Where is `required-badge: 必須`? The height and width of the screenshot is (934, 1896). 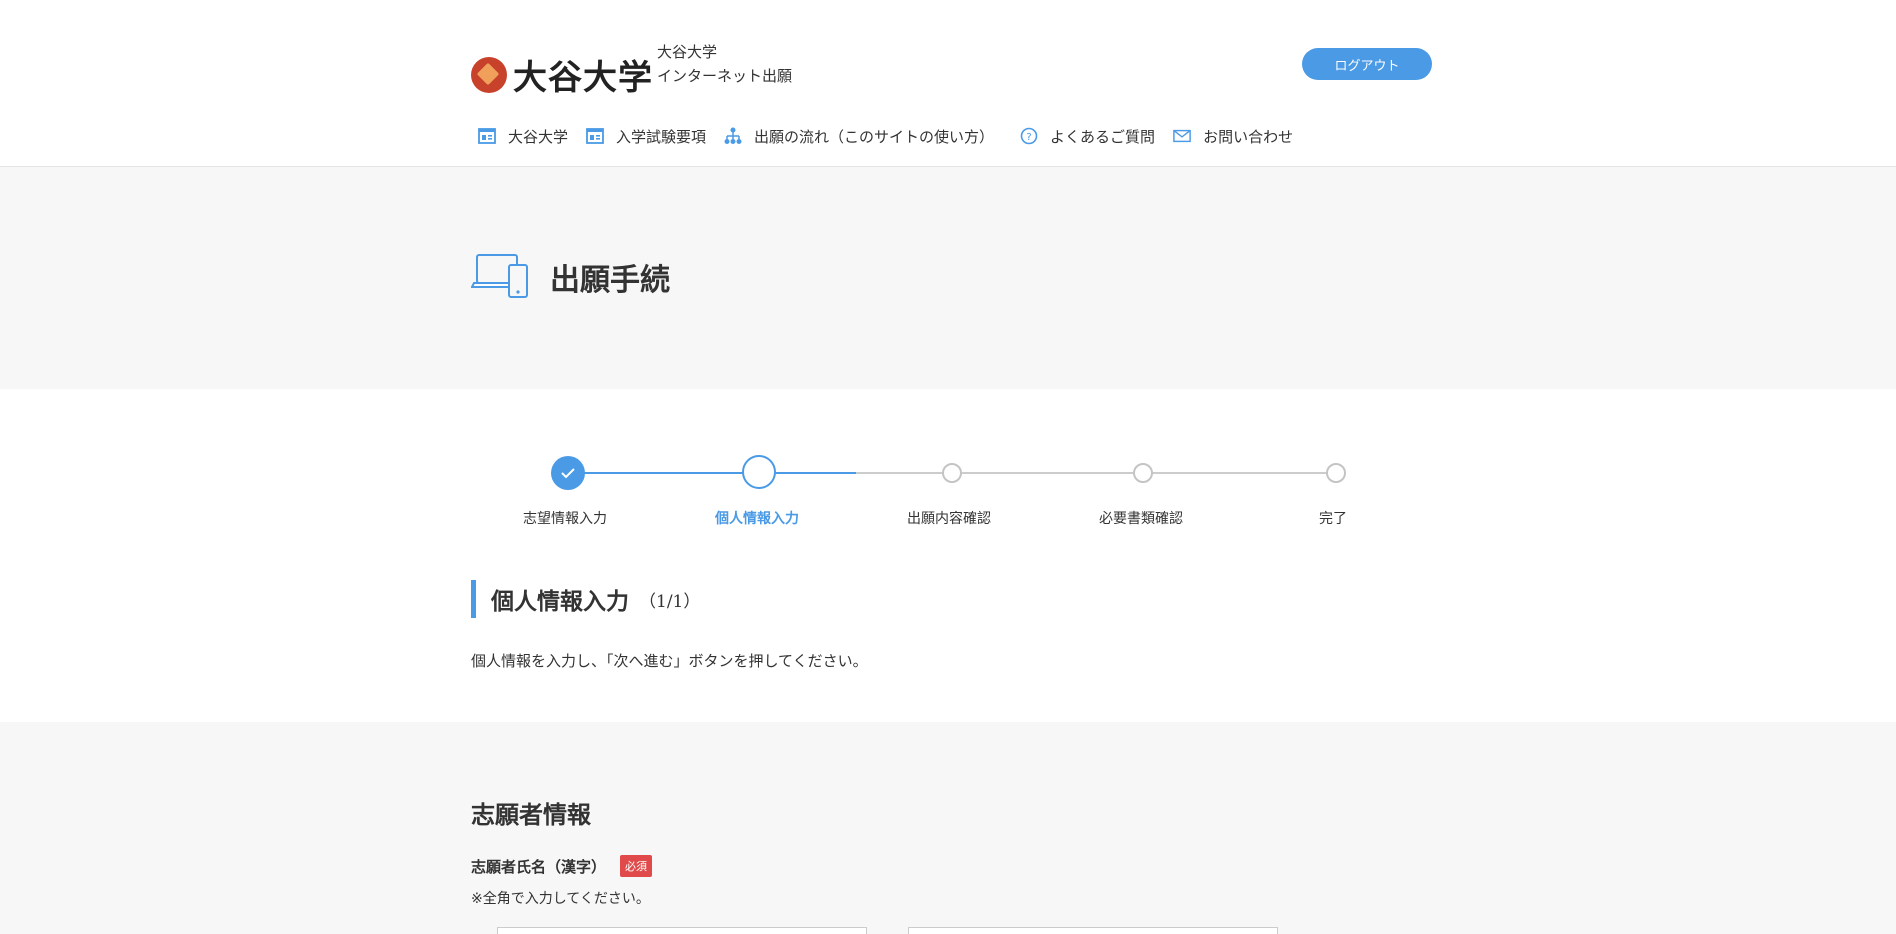 required-badge: 必須 is located at coordinates (636, 866).